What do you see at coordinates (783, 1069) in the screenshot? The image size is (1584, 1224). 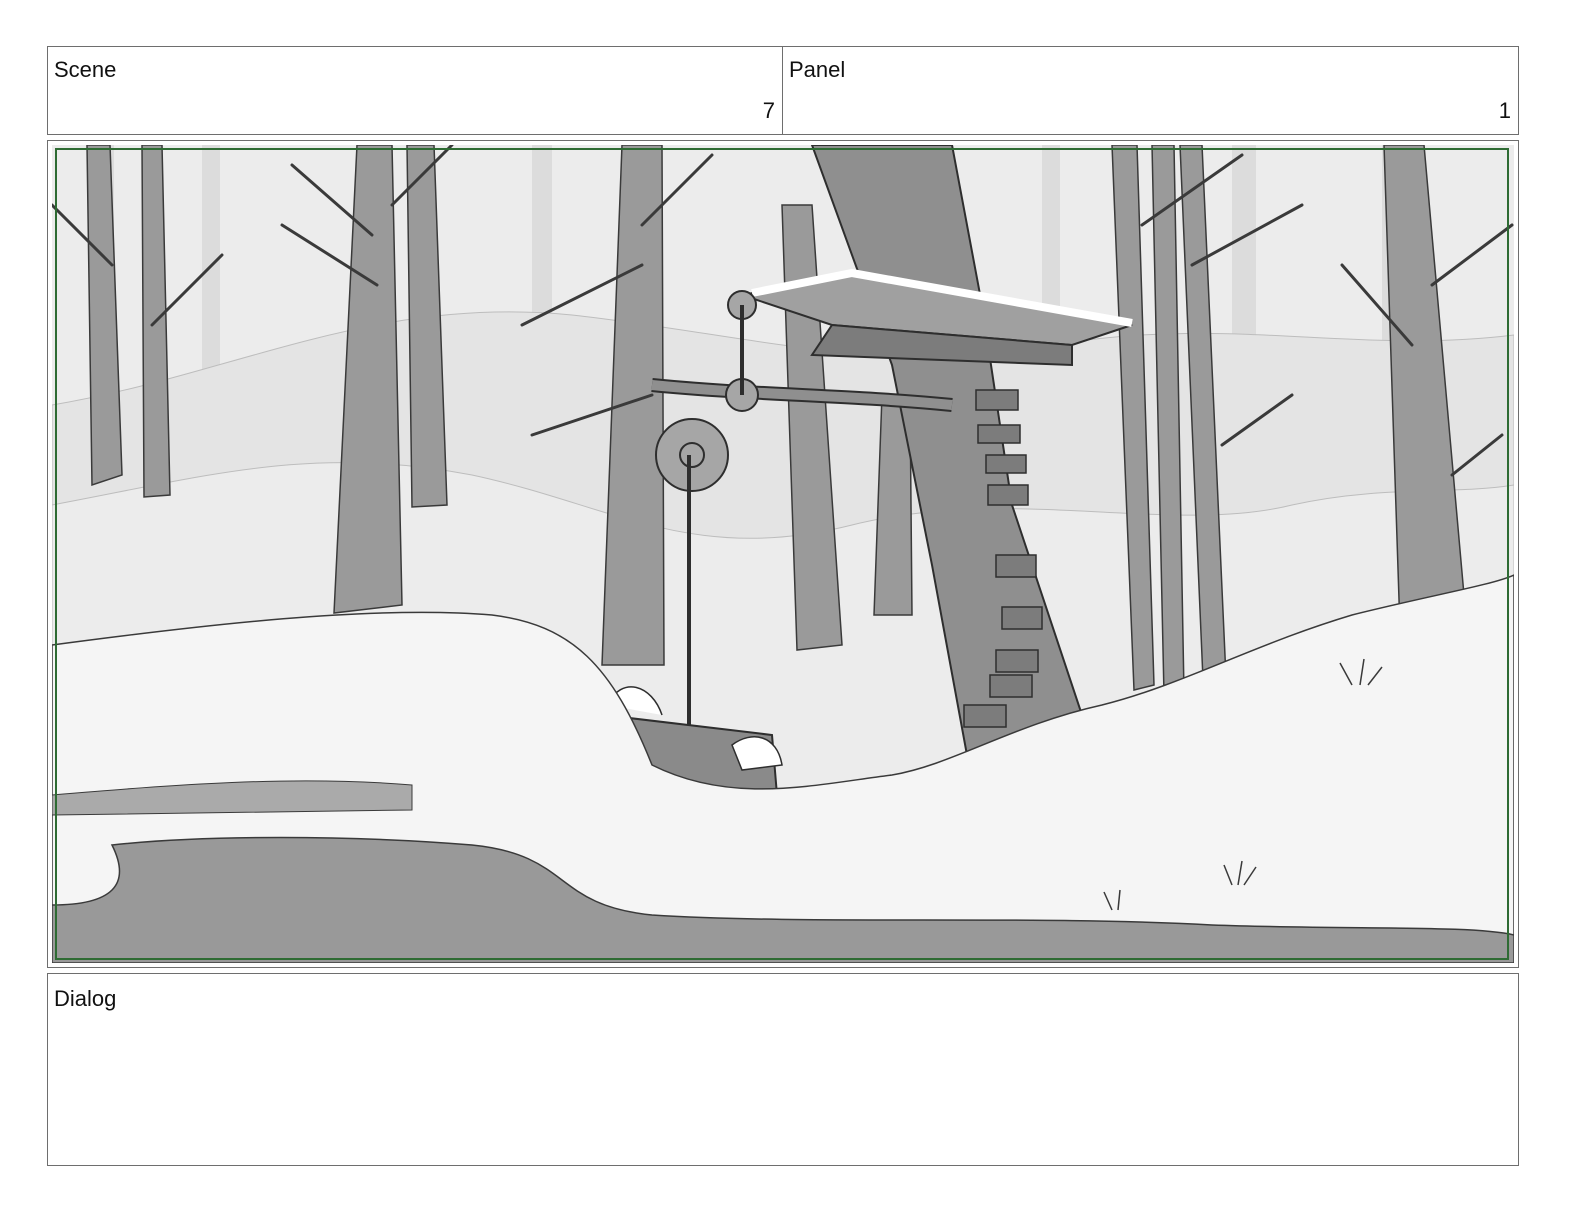 I see `dialog-field: Dialog` at bounding box center [783, 1069].